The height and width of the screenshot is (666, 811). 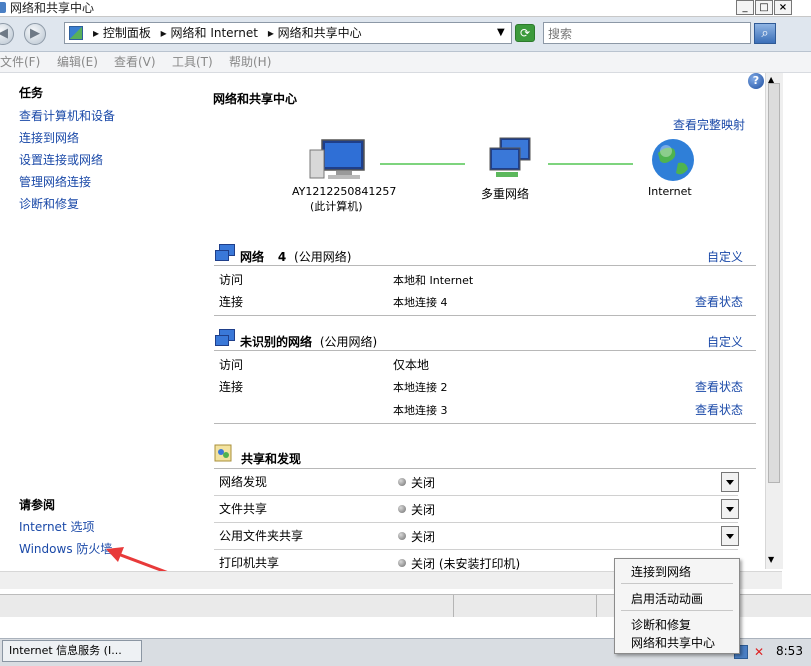 I want to click on forward-button: ▶, so click(x=35, y=34).